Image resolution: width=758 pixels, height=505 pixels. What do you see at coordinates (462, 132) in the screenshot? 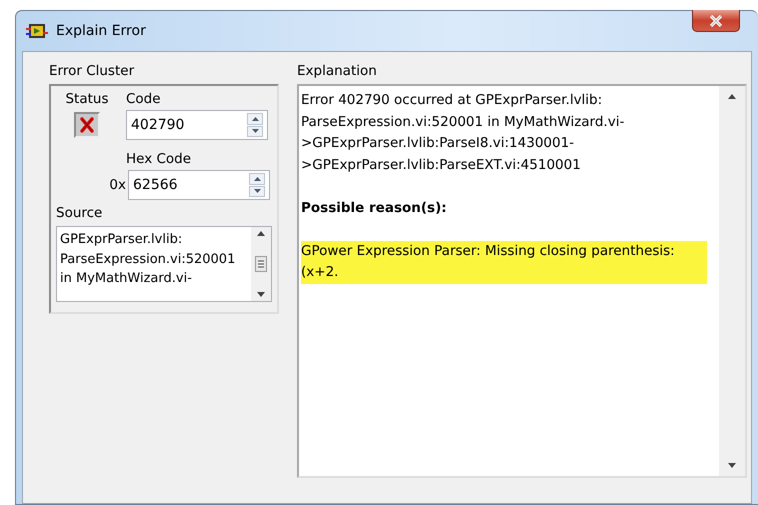
I see `error-message: Error 402790 occurred at GPExprParser.lvlib: ParseExpression.vi:520001 in MyMathWizard.vi- >GPExprParser.lvlib:ParseI8.vi:1430001- >GPExprParser.lvlib:ParseEXT.vi:4510001` at bounding box center [462, 132].